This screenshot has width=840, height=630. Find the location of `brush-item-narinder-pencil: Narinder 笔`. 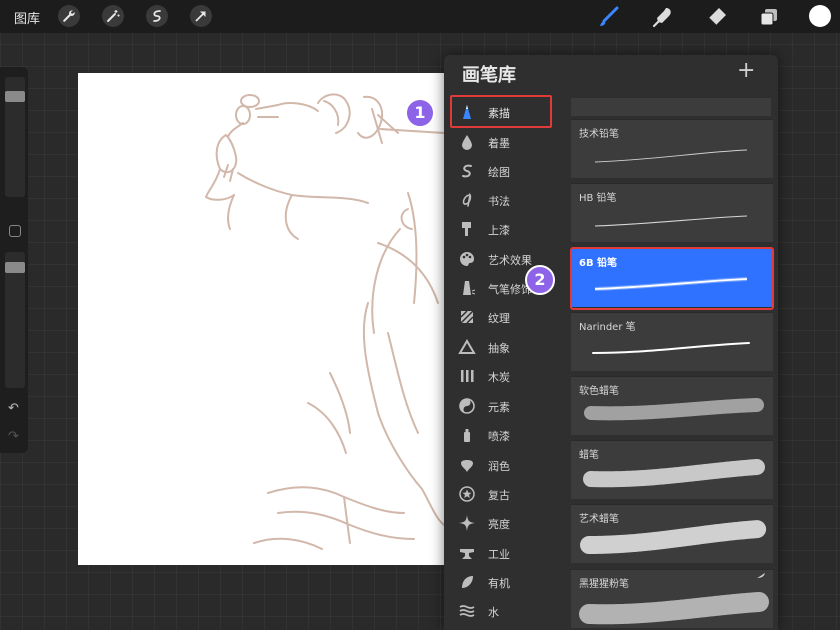

brush-item-narinder-pencil: Narinder 笔 is located at coordinates (672, 341).